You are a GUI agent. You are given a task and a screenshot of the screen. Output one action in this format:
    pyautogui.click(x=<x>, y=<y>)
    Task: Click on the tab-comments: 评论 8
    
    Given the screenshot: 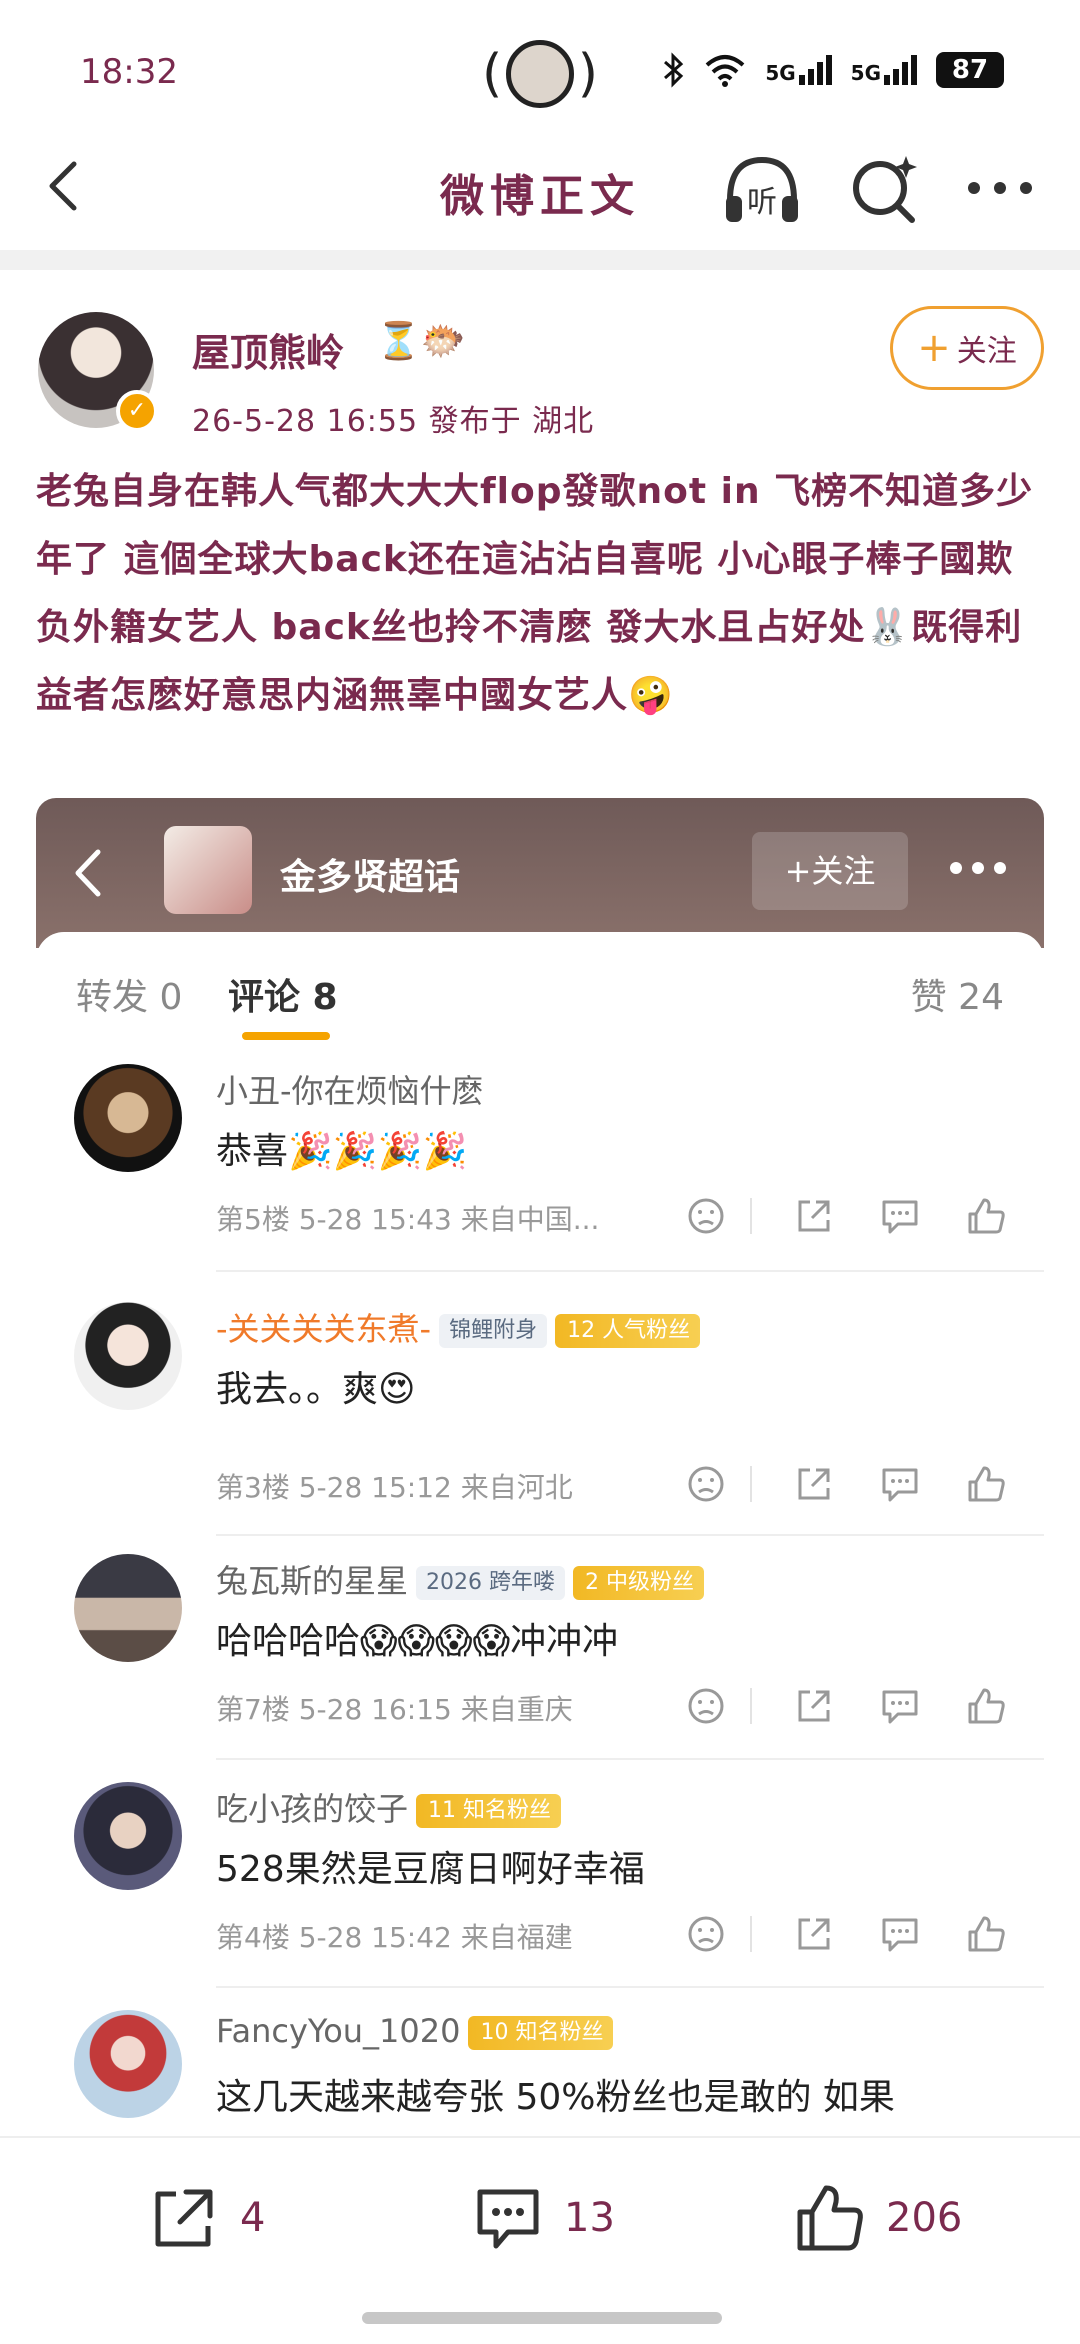 What is the action you would take?
    pyautogui.click(x=283, y=997)
    